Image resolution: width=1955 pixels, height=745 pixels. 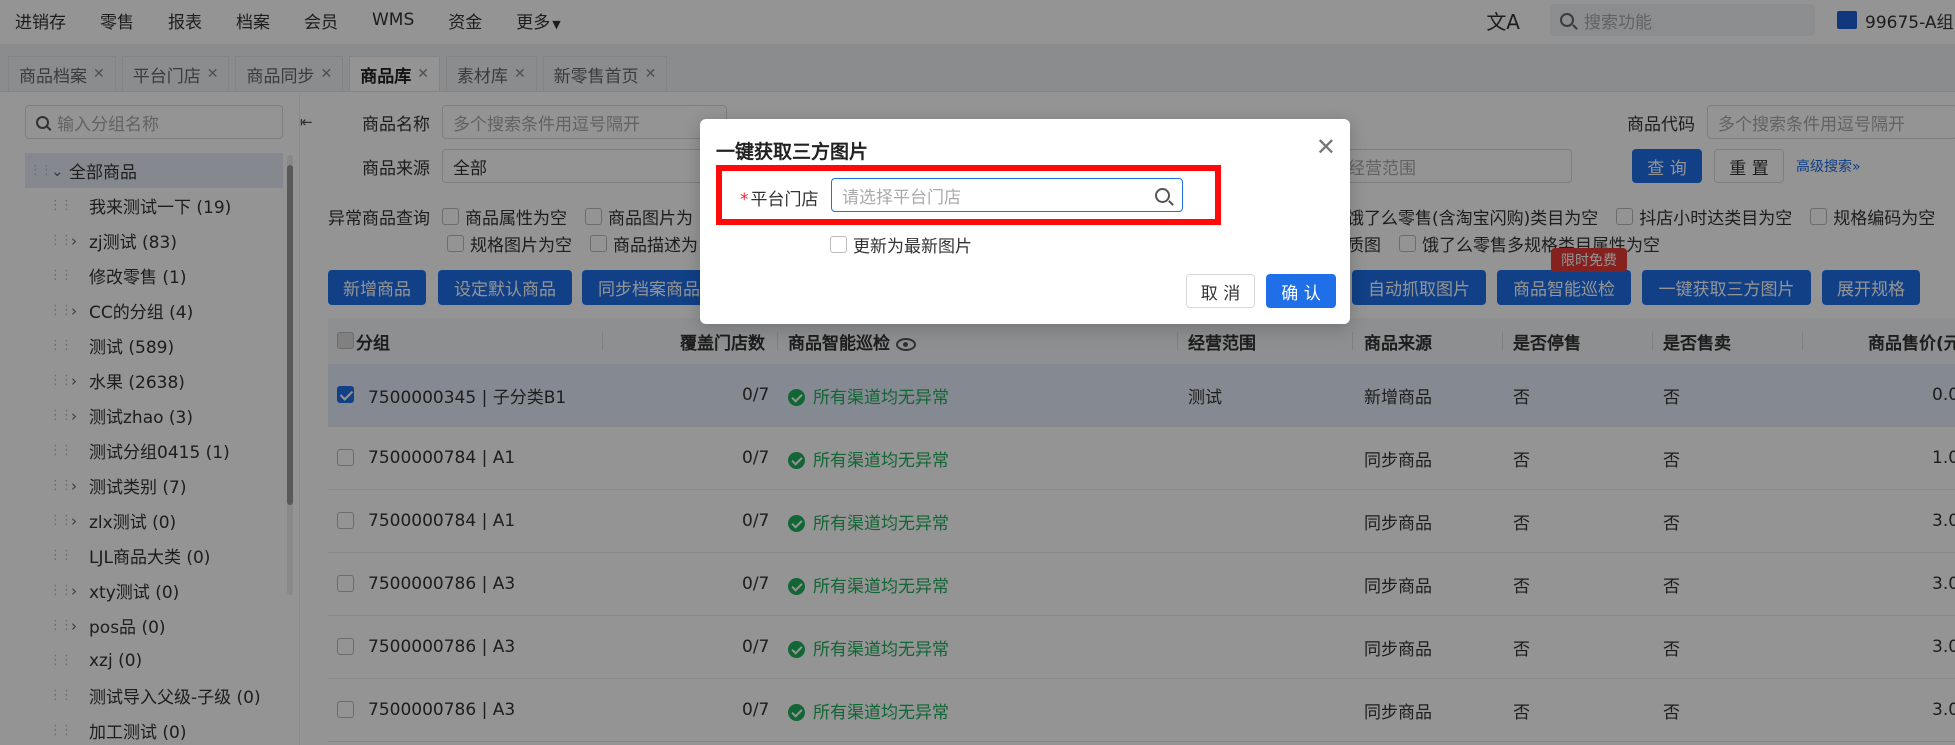 What do you see at coordinates (744, 200) in the screenshot?
I see `required-mark: *` at bounding box center [744, 200].